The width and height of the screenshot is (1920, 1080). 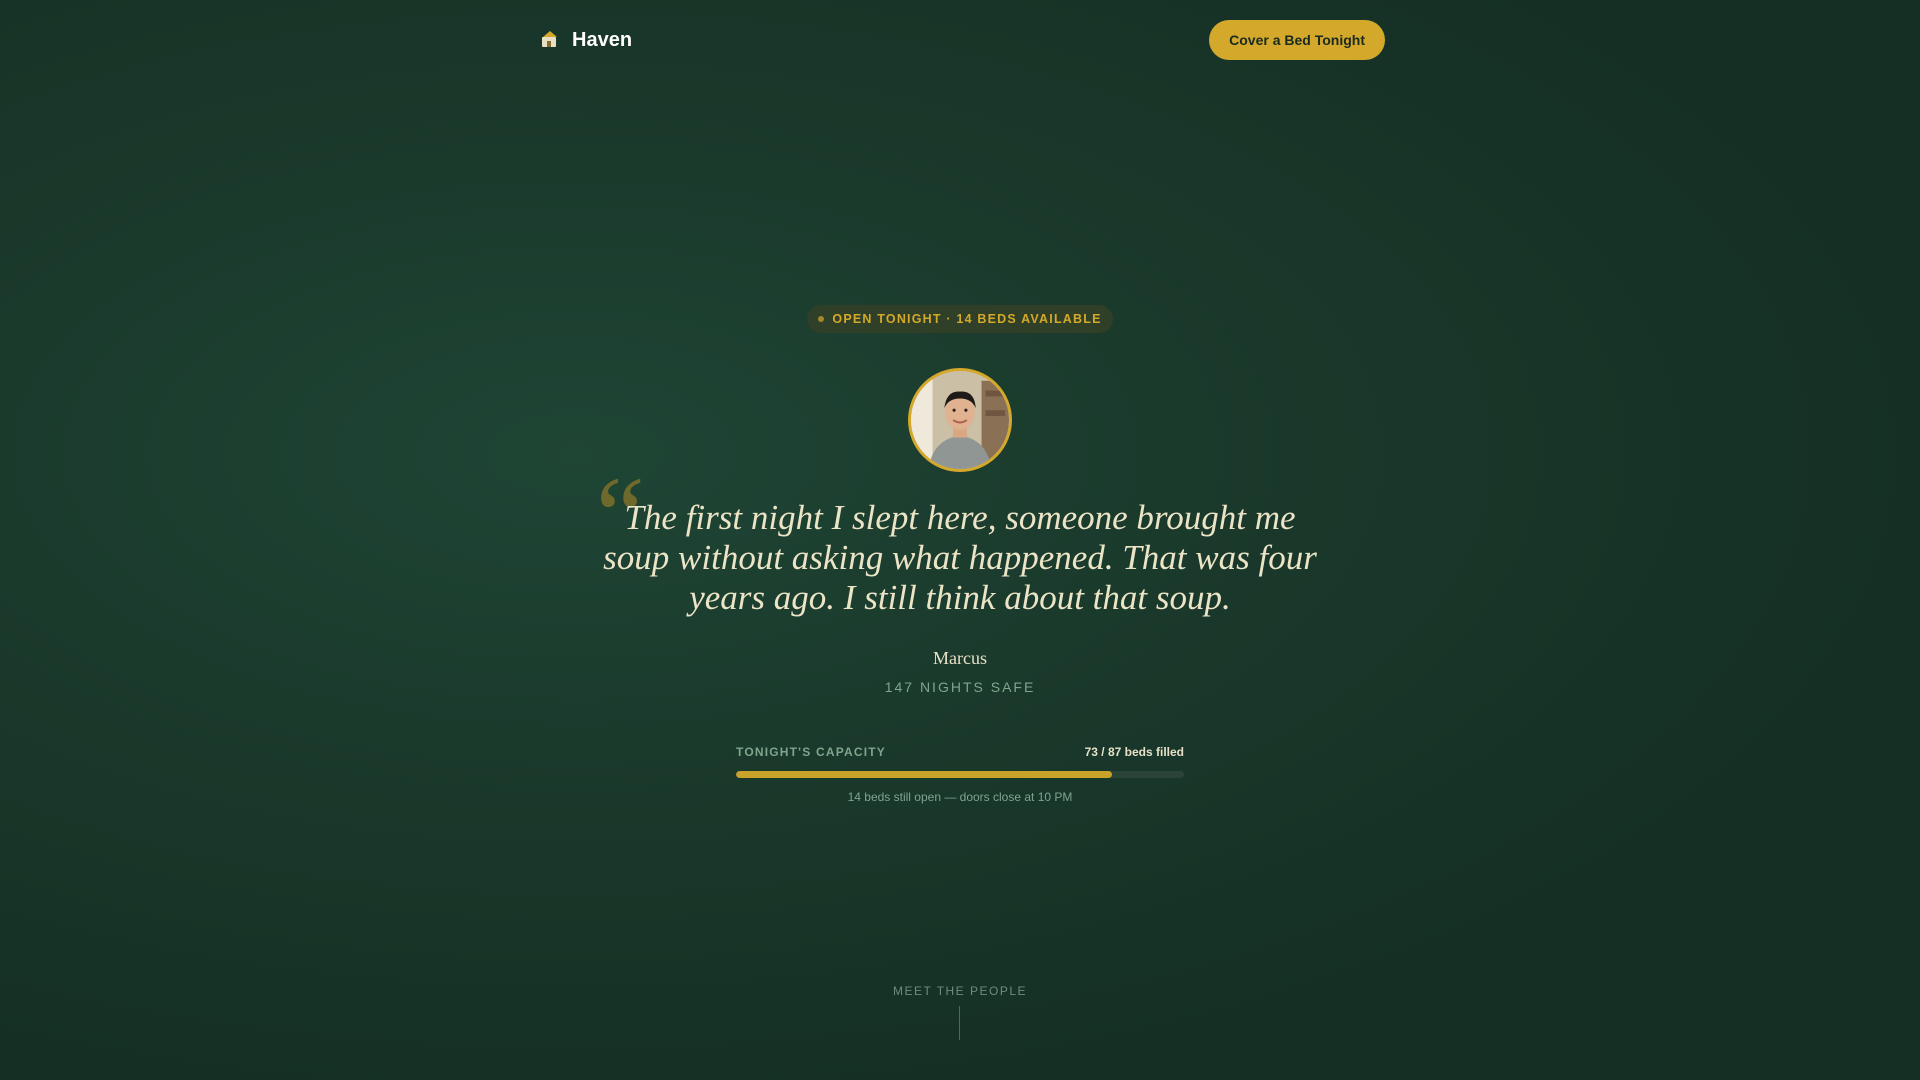 I want to click on brand: Haven, so click(x=586, y=40).